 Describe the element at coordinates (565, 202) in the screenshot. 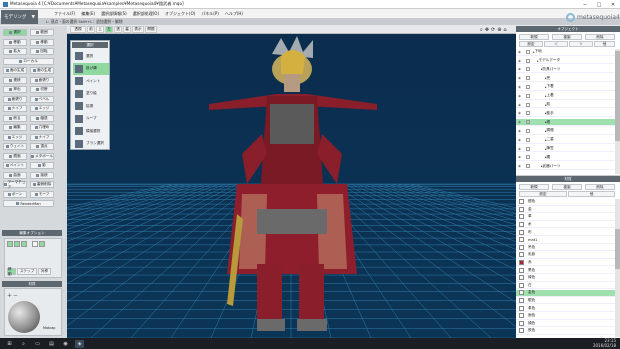

I see `material-row: 鎧色` at that location.